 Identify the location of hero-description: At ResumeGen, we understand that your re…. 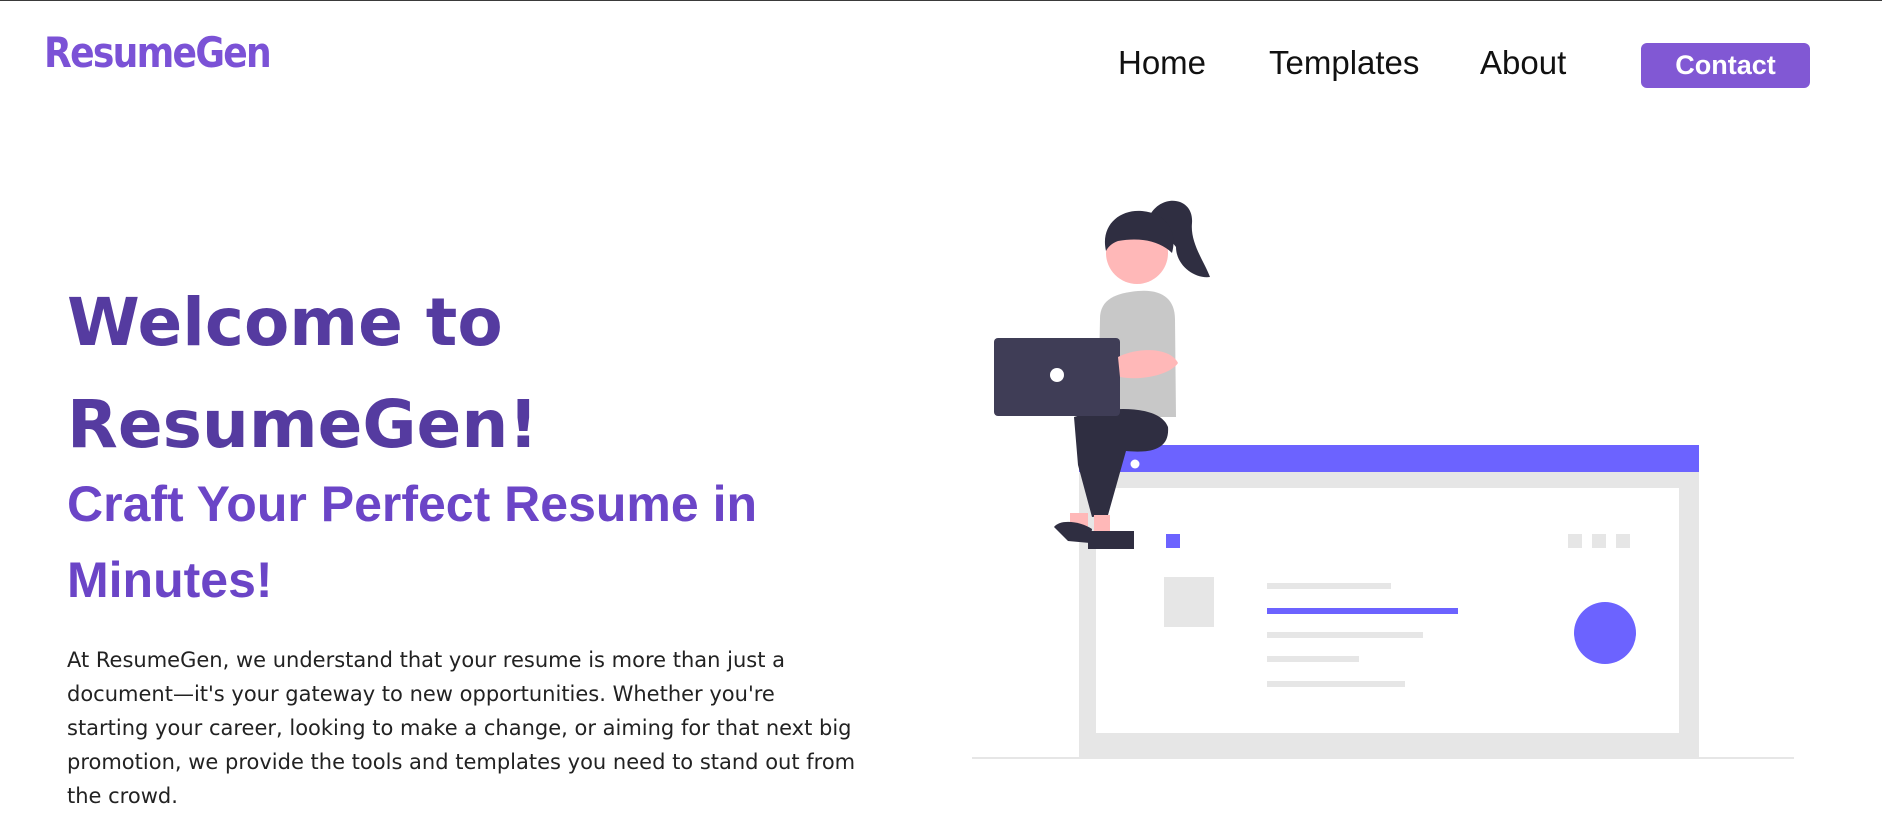
(461, 728).